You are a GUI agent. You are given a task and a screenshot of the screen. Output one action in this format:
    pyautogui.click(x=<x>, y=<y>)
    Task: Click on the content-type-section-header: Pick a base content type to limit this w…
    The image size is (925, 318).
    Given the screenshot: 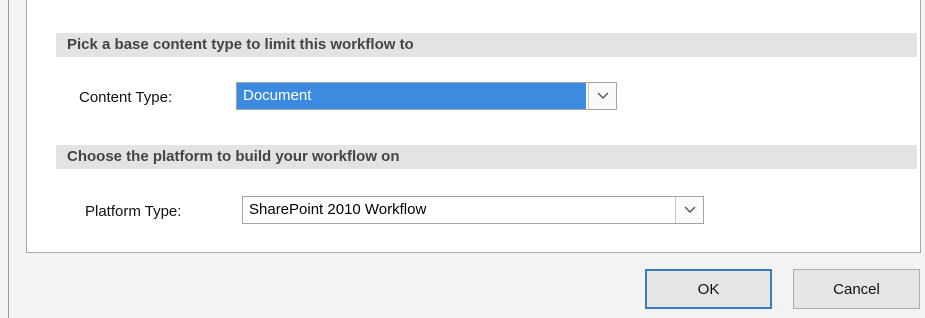 What is the action you would take?
    pyautogui.click(x=486, y=45)
    